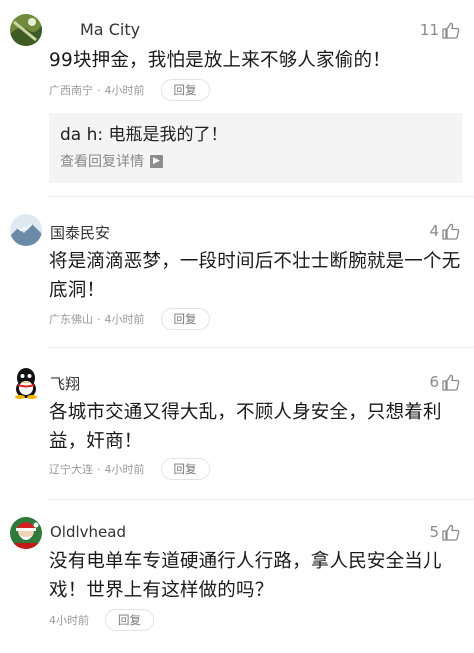 The width and height of the screenshot is (474, 653). I want to click on sub-reply-box: da h: 电瓶是我的了！ 查看回复详情 ▶, so click(255, 148).